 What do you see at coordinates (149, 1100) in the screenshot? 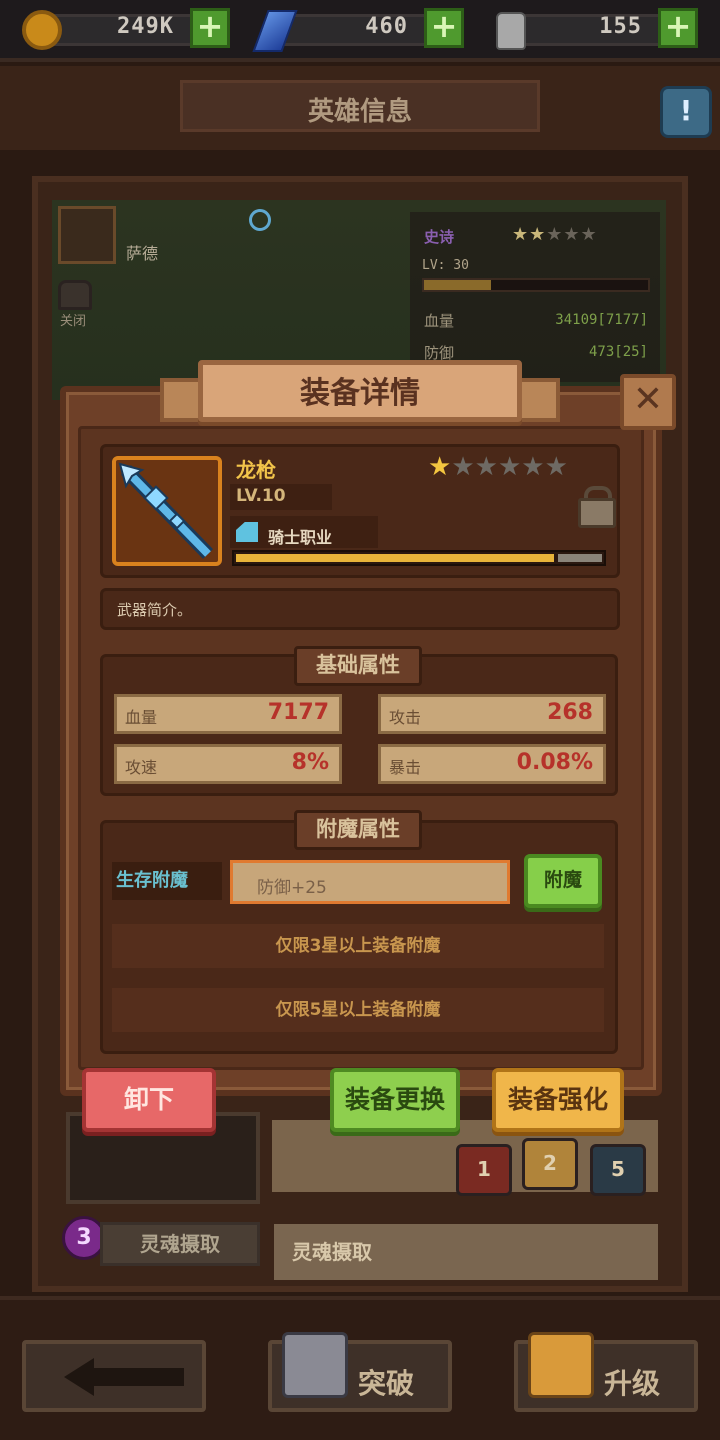
I see `unequip-button: 卸下` at bounding box center [149, 1100].